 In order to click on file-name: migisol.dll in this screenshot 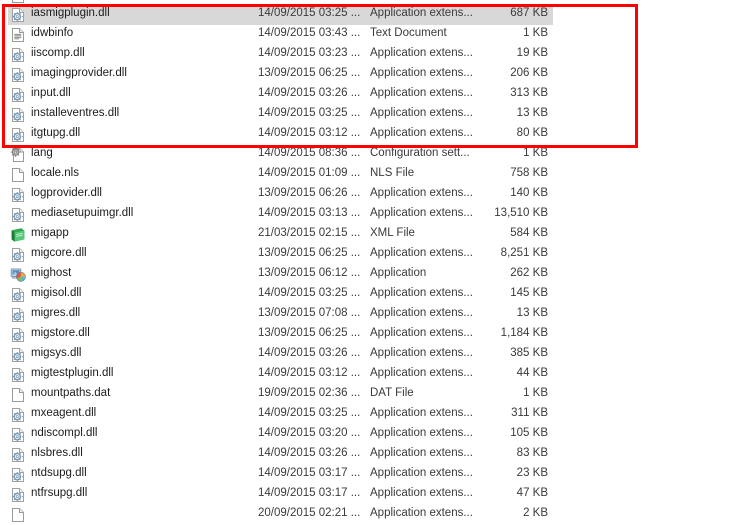, I will do `click(56, 293)`.